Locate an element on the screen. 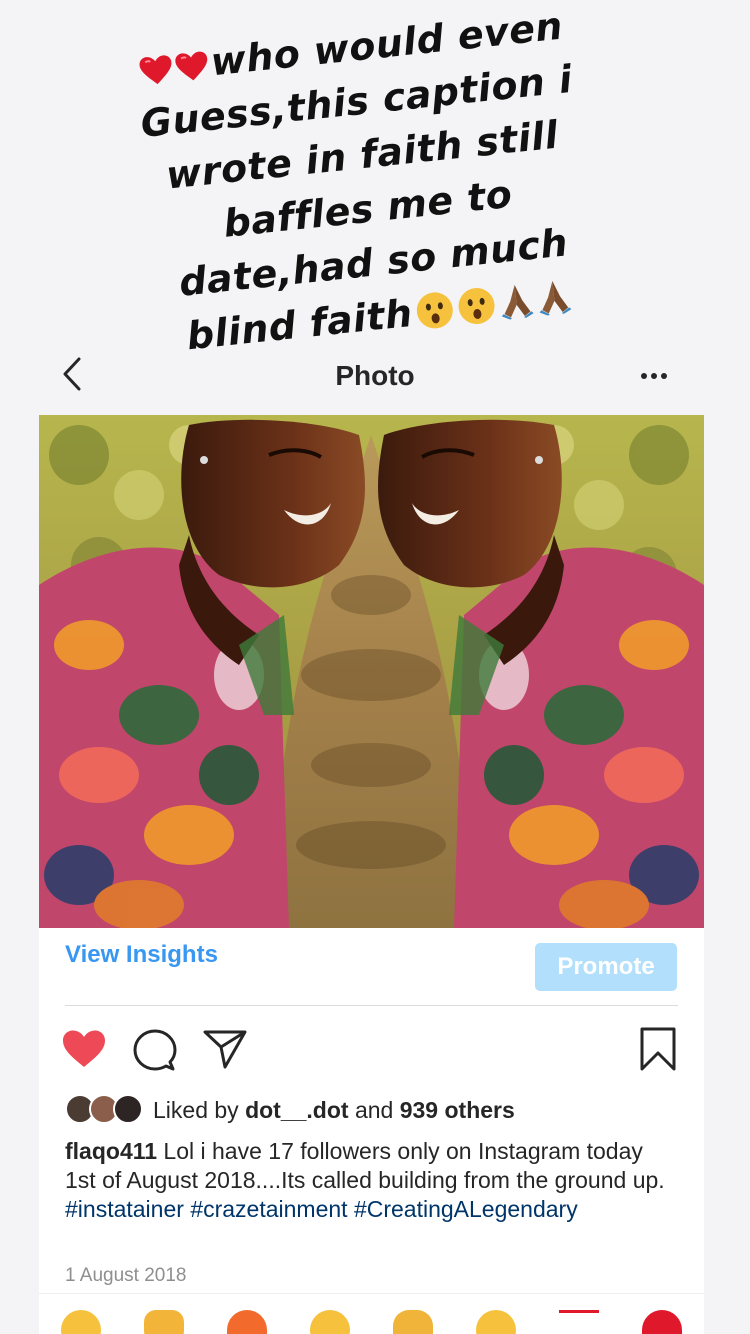 Image resolution: width=750 pixels, height=1334 pixels. post-date: 1 August 2018 is located at coordinates (126, 1275).